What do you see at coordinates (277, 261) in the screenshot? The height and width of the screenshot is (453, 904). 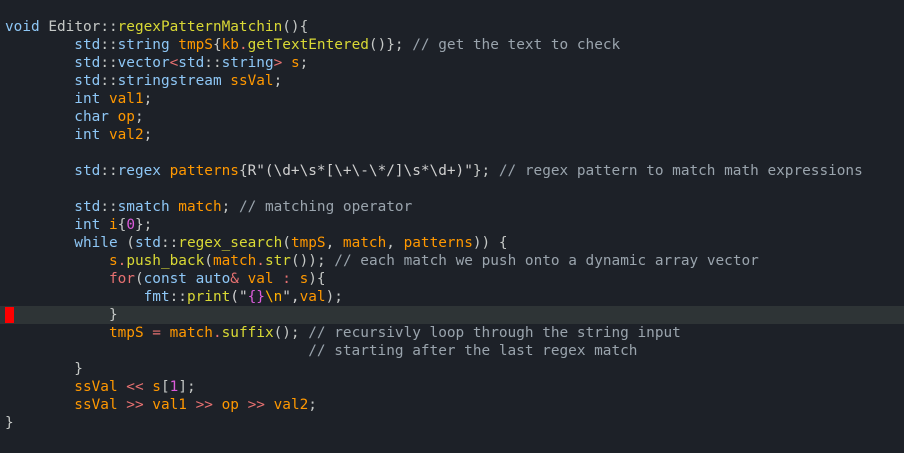 I see `code-token: str` at bounding box center [277, 261].